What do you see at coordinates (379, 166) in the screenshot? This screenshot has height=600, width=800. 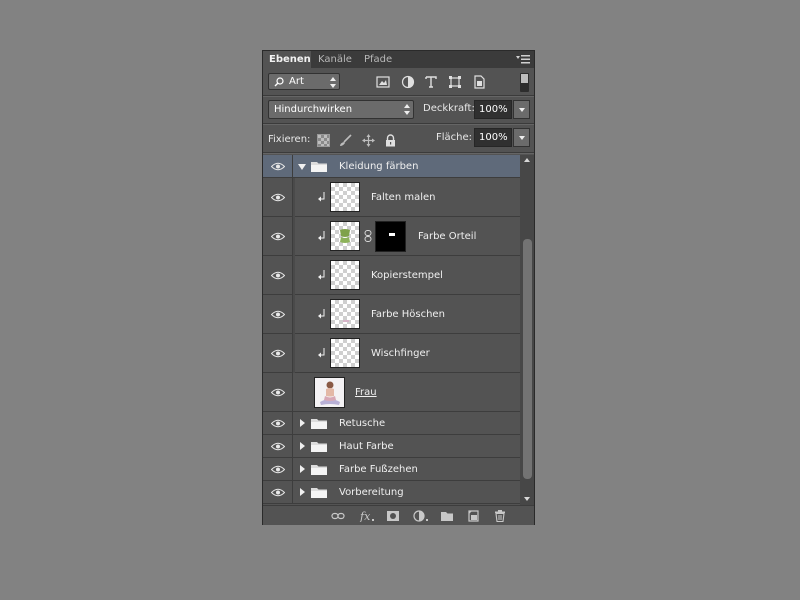 I see `layer-name: Kleidung färben` at bounding box center [379, 166].